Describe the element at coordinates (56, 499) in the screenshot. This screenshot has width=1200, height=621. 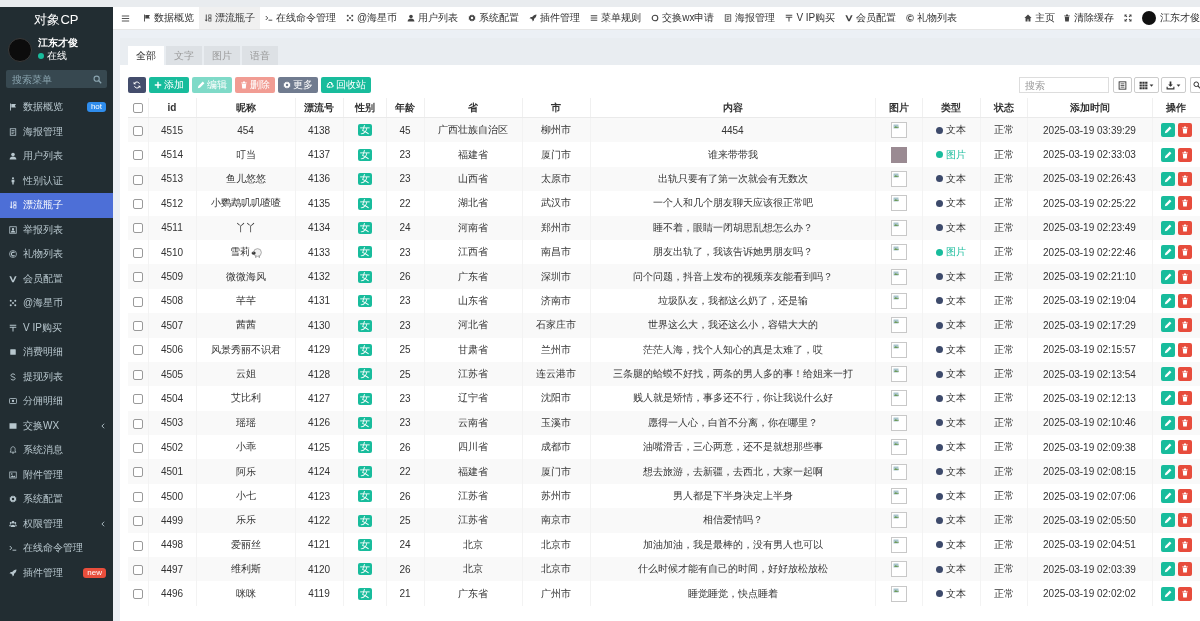
I see `sidebar-item: 系统配置` at that location.